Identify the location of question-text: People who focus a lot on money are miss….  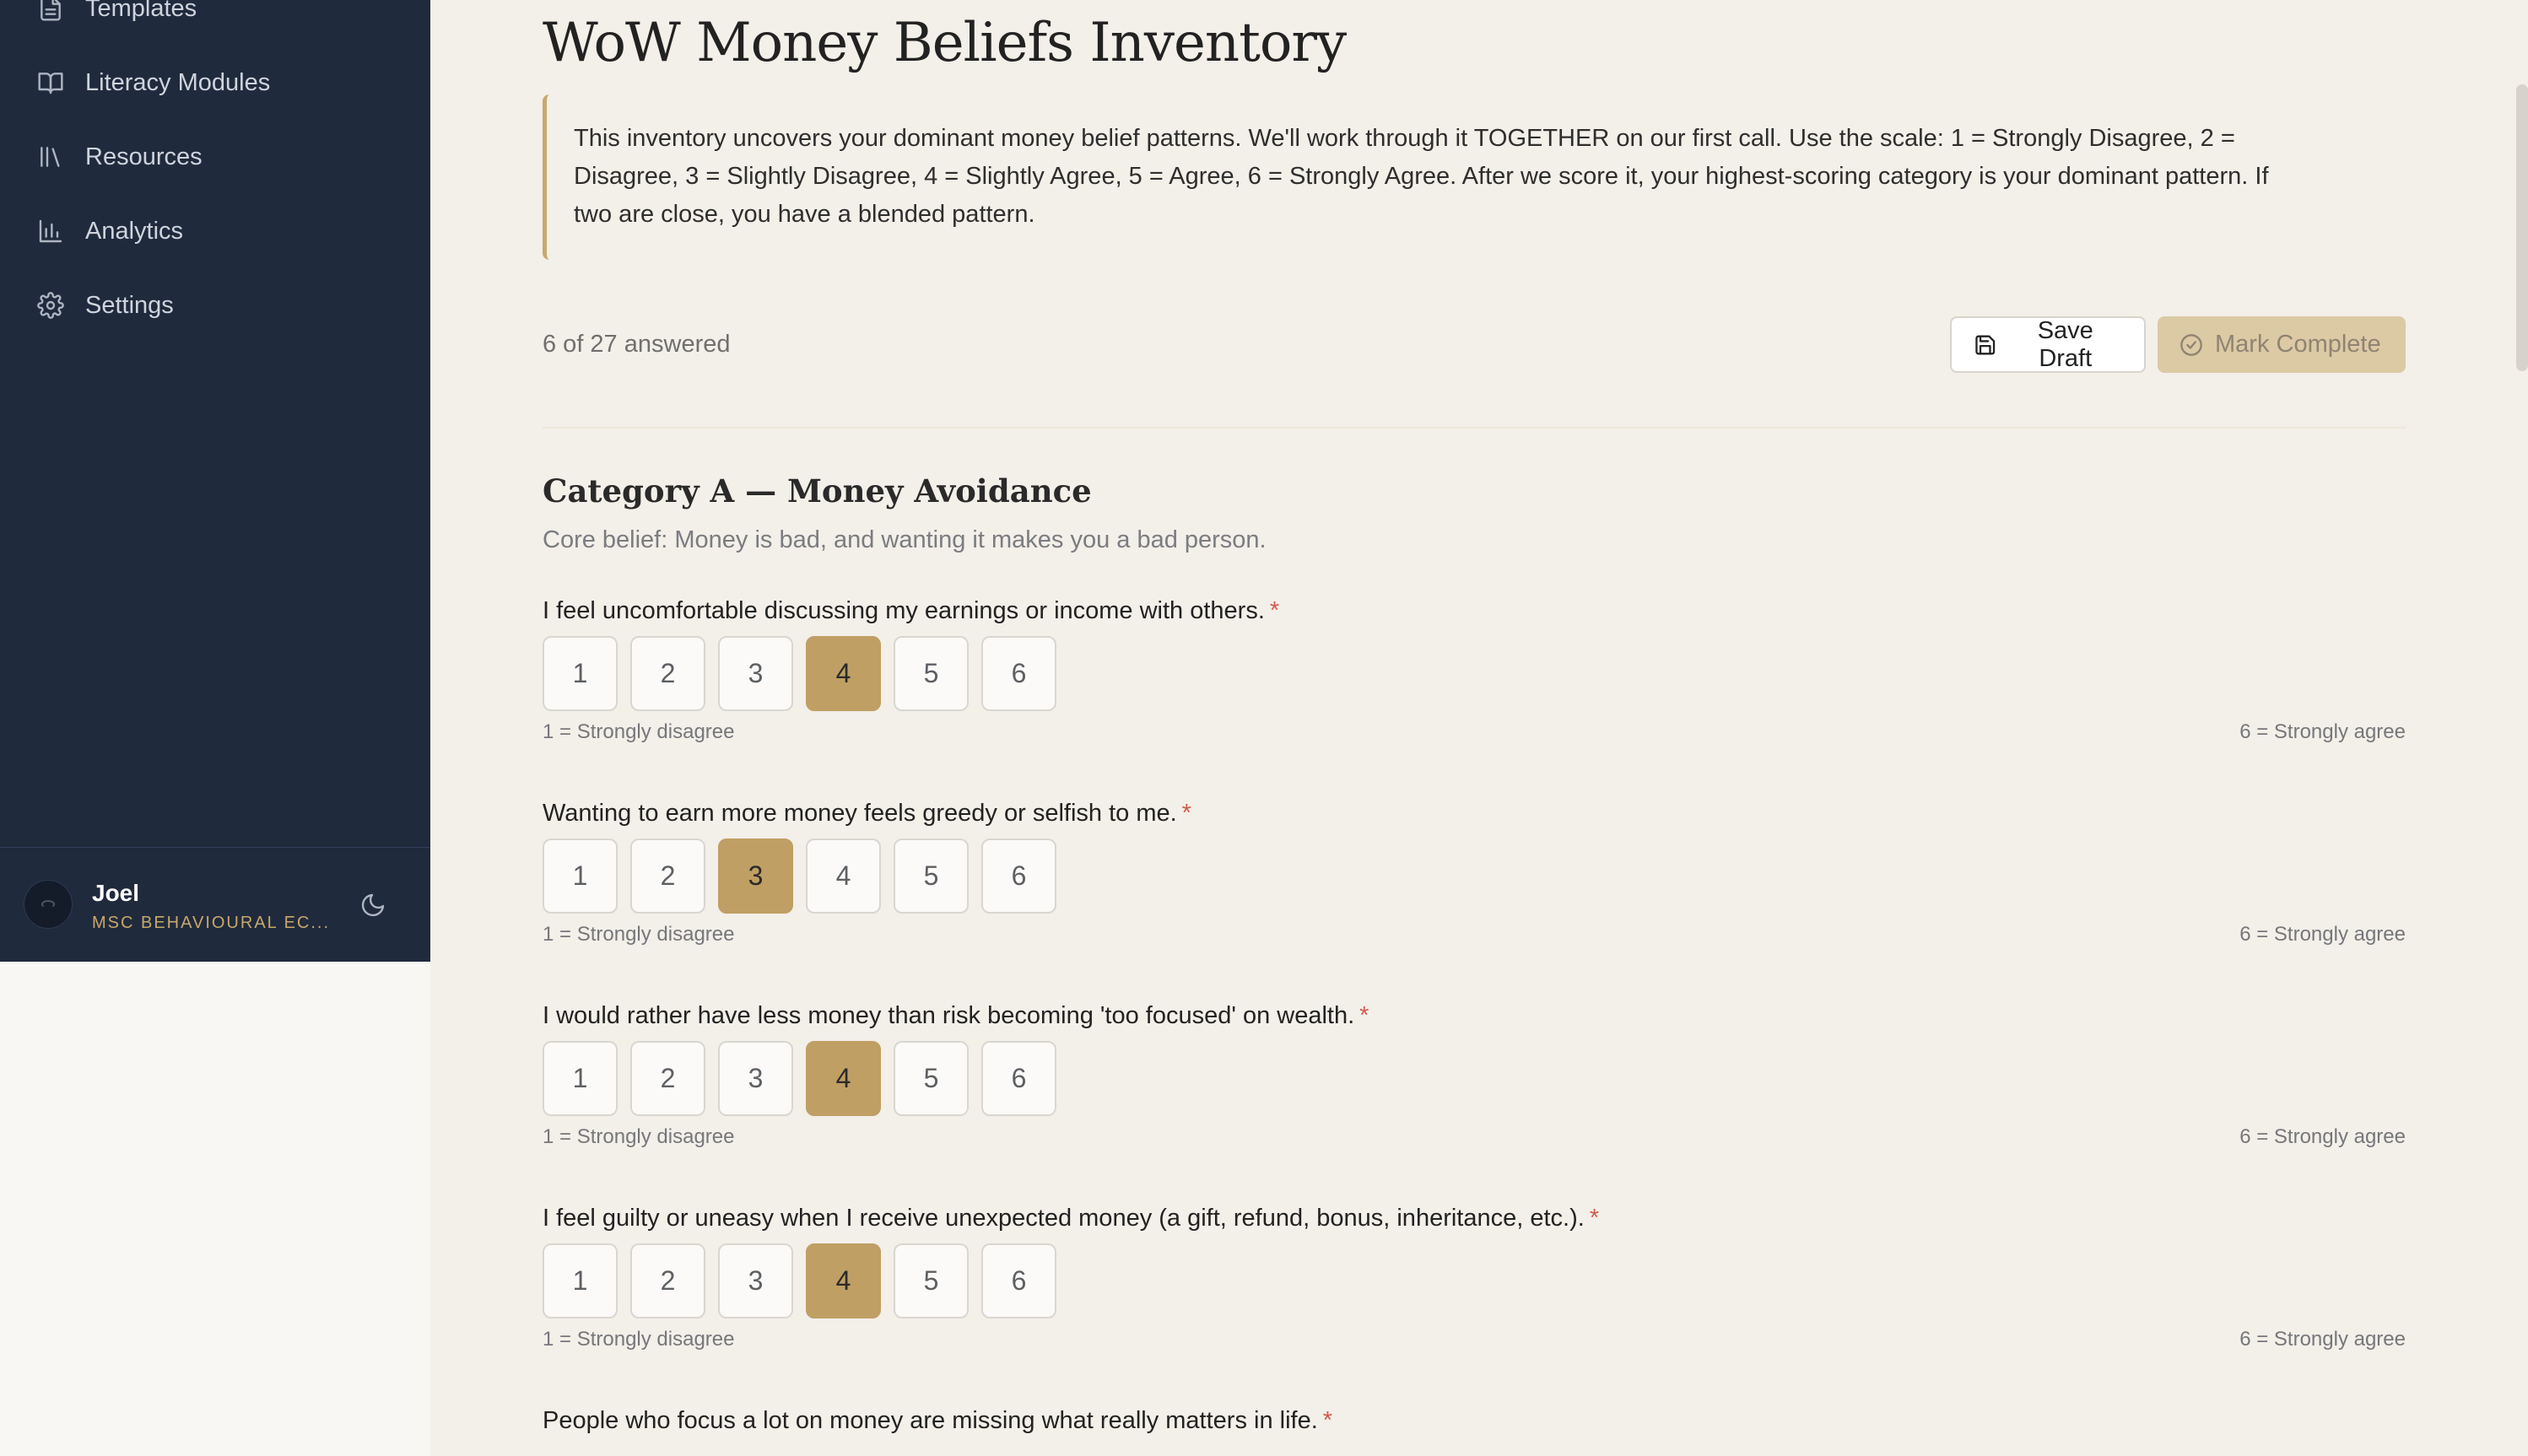
(1475, 1424).